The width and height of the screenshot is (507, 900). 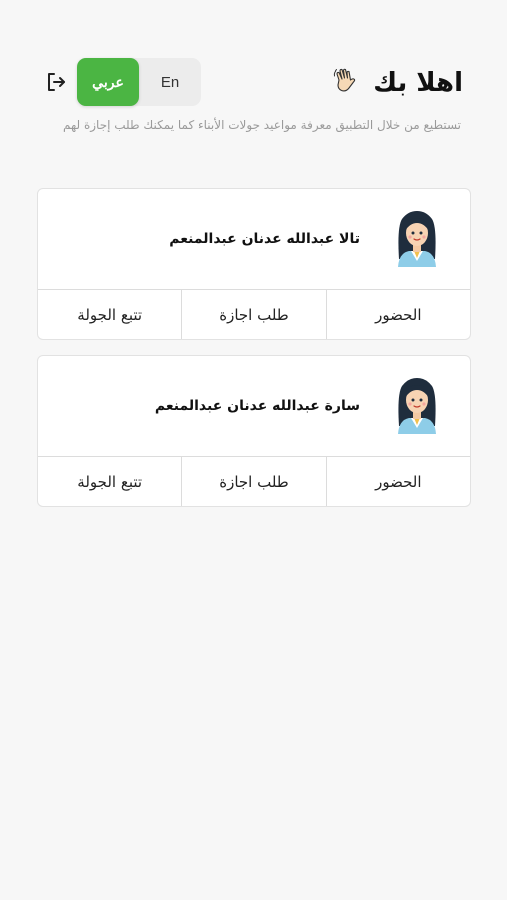 I want to click on lang-arabic-option: عربي, so click(x=108, y=82).